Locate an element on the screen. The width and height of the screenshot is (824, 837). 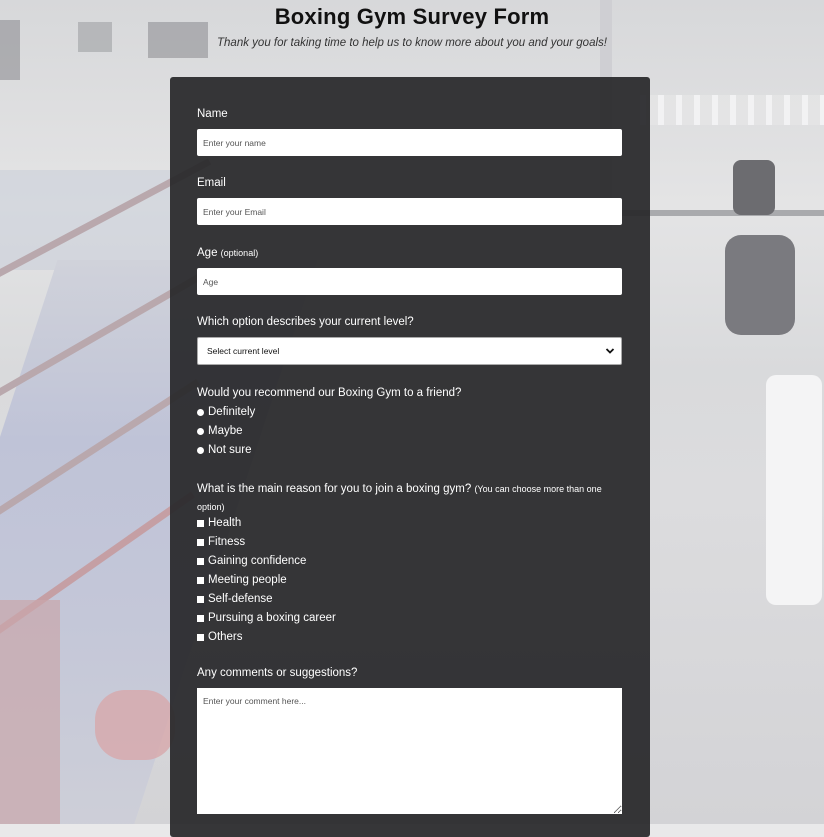
checkbox-health is located at coordinates (200, 523).